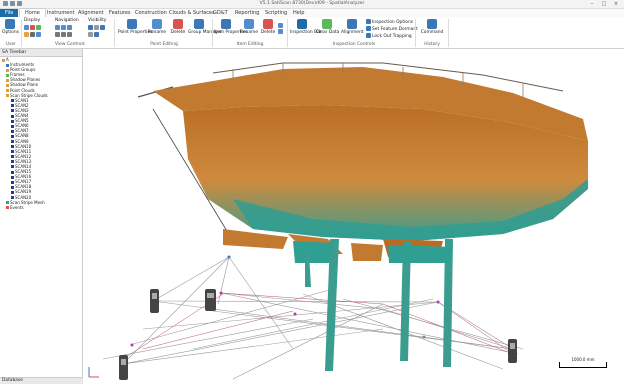 The width and height of the screenshot is (624, 384). Describe the element at coordinates (354, 44) in the screenshot. I see `group-inspection-controls: Inspection Controls` at that location.